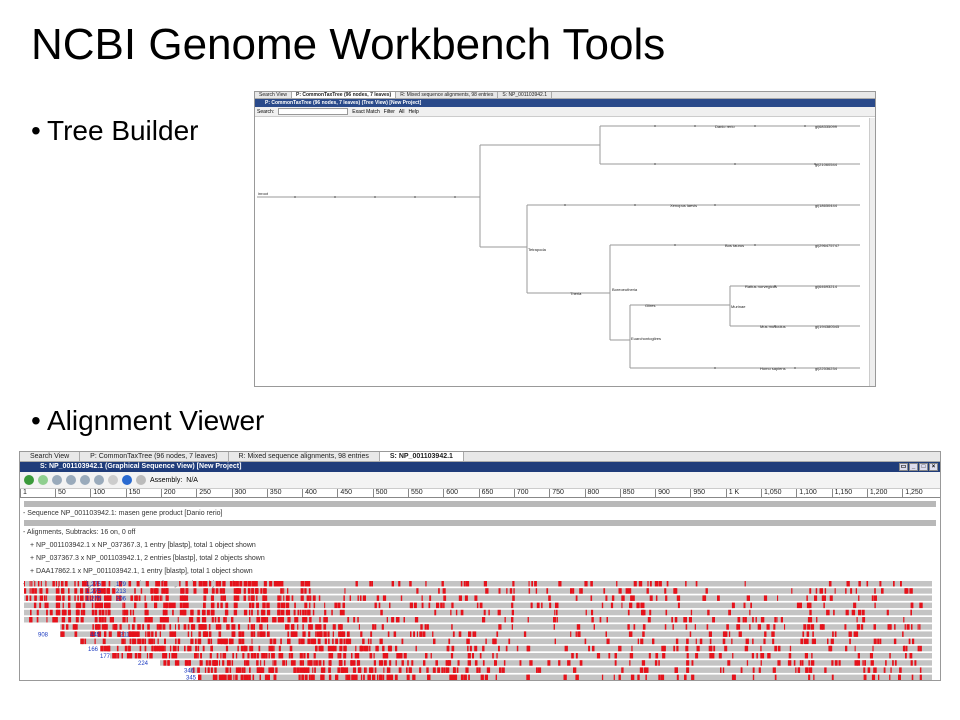 This screenshot has height=720, width=960. What do you see at coordinates (148, 420) in the screenshot?
I see `bullet-alignment-viewer: • Alignment Viewer` at bounding box center [148, 420].